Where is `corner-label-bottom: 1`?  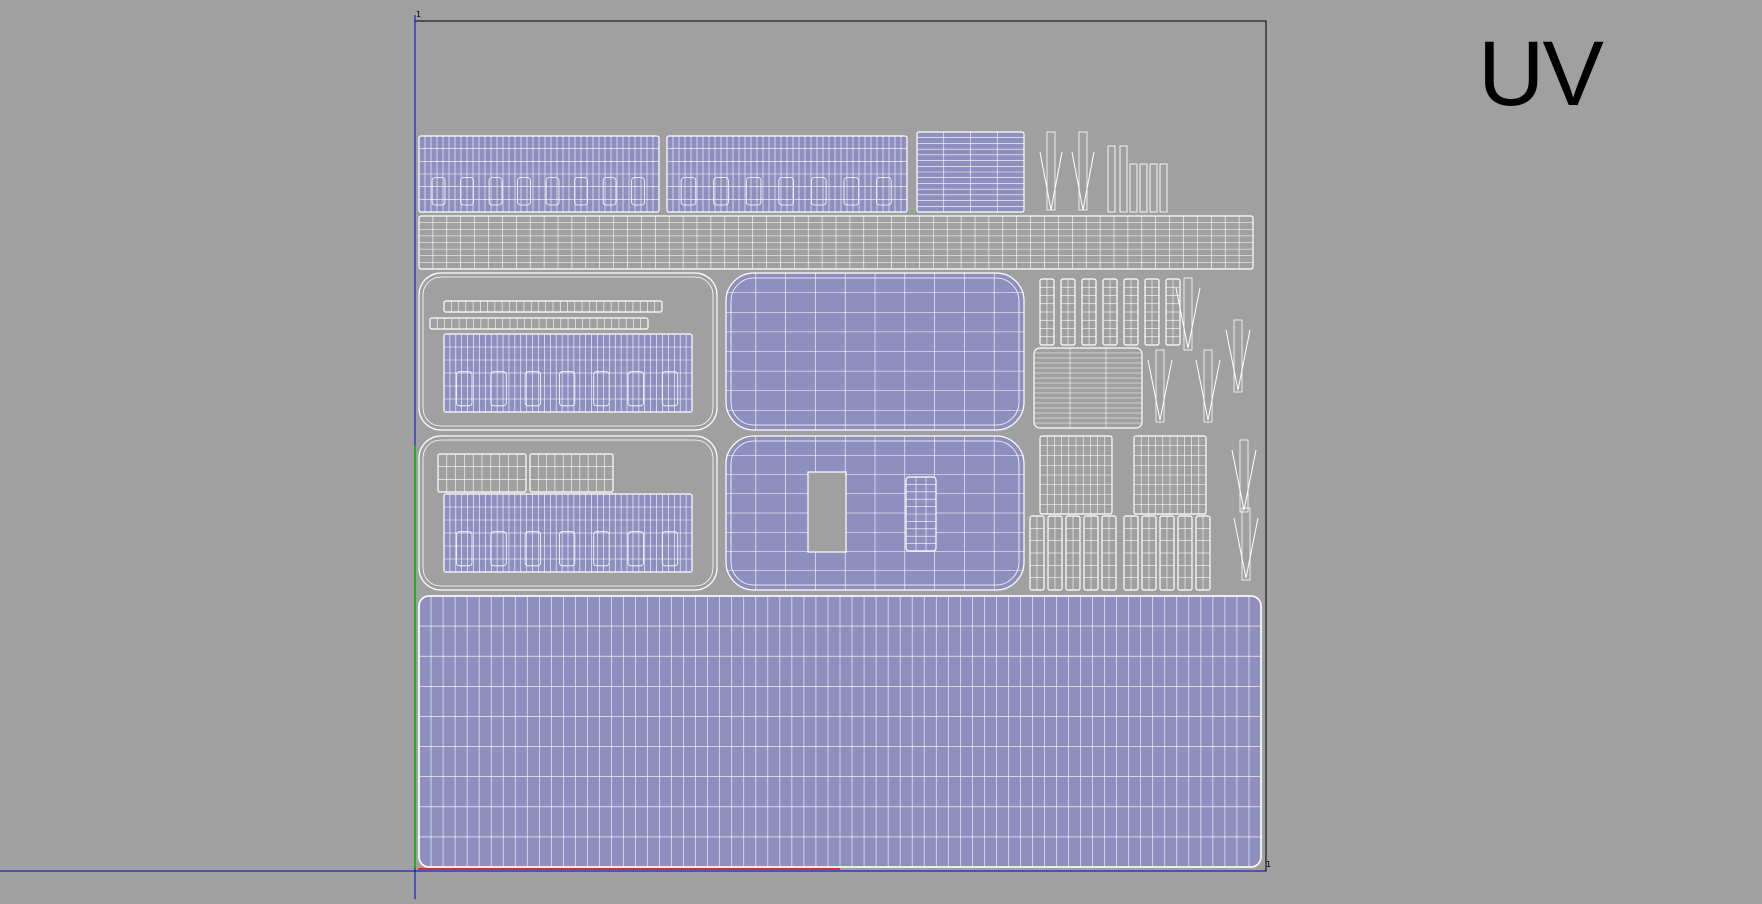 corner-label-bottom: 1 is located at coordinates (1269, 864).